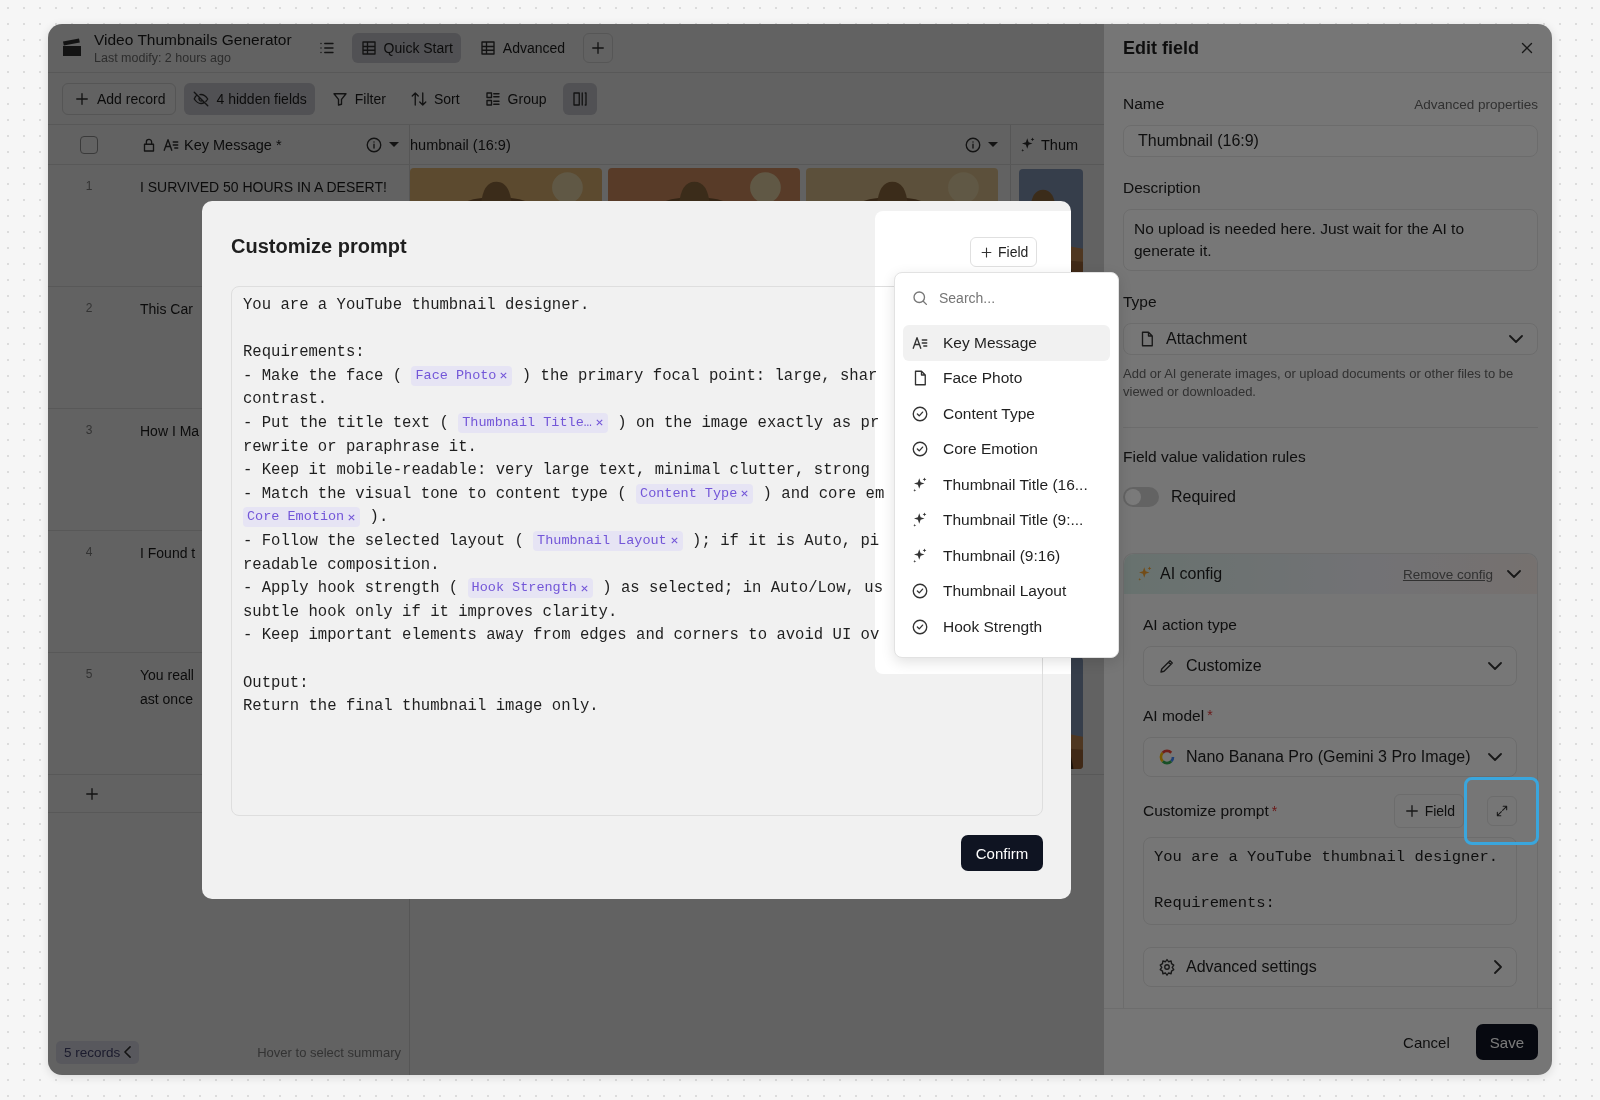  I want to click on menu-item: Hook Strength, so click(1006, 627).